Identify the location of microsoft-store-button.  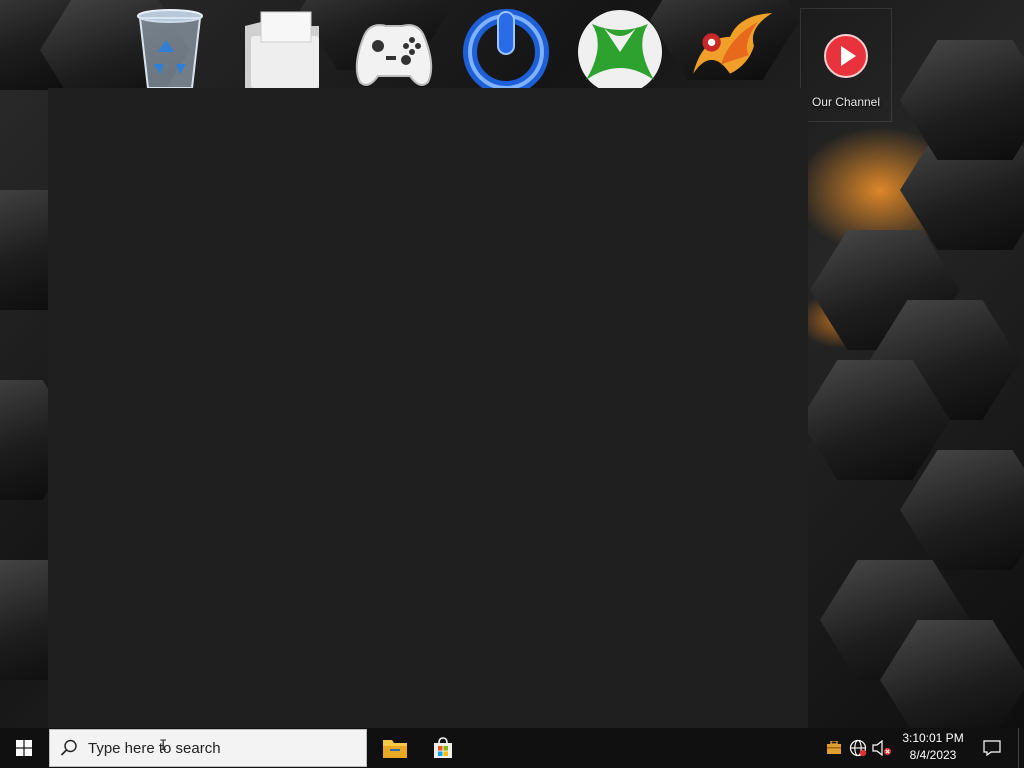
(443, 748).